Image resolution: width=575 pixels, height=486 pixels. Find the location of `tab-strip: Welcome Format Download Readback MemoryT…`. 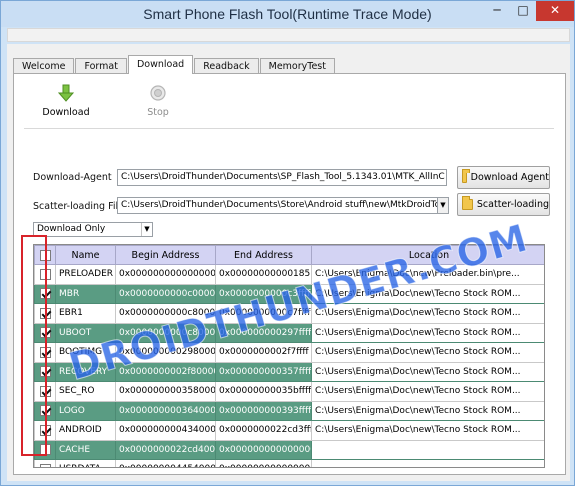

tab-strip: Welcome Format Download Readback MemoryT… is located at coordinates (174, 64).